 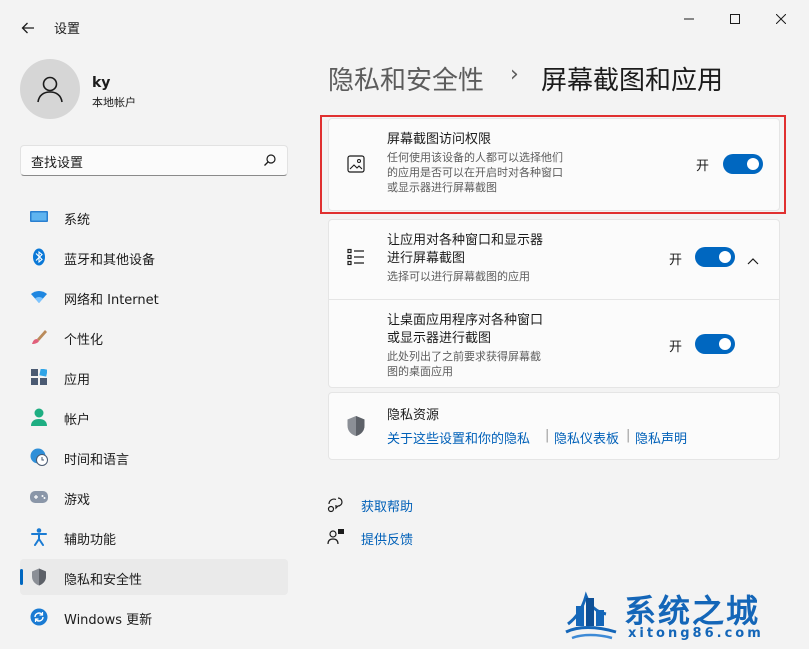 I want to click on close-button, so click(x=781, y=19).